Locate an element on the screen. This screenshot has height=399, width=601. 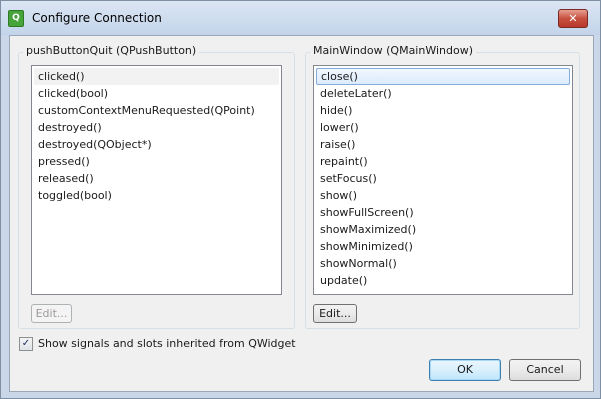
slot-list-item: hide() is located at coordinates (443, 110).